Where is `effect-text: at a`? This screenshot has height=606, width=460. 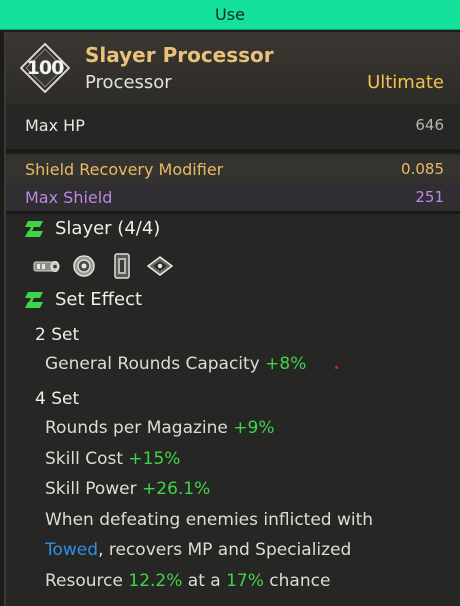
effect-text: at a is located at coordinates (204, 581).